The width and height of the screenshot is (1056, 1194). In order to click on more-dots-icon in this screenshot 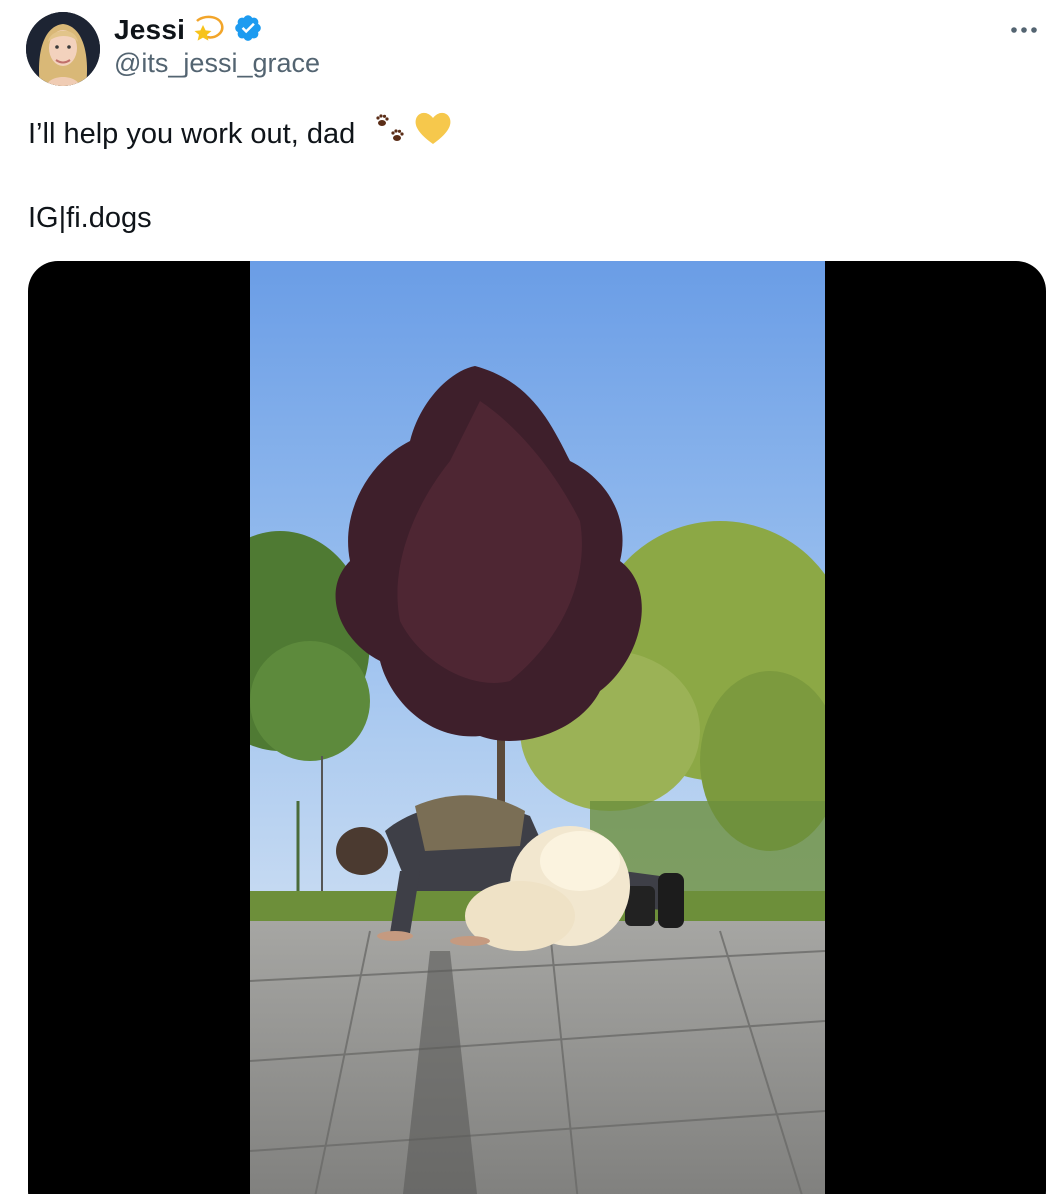, I will do `click(1024, 30)`.